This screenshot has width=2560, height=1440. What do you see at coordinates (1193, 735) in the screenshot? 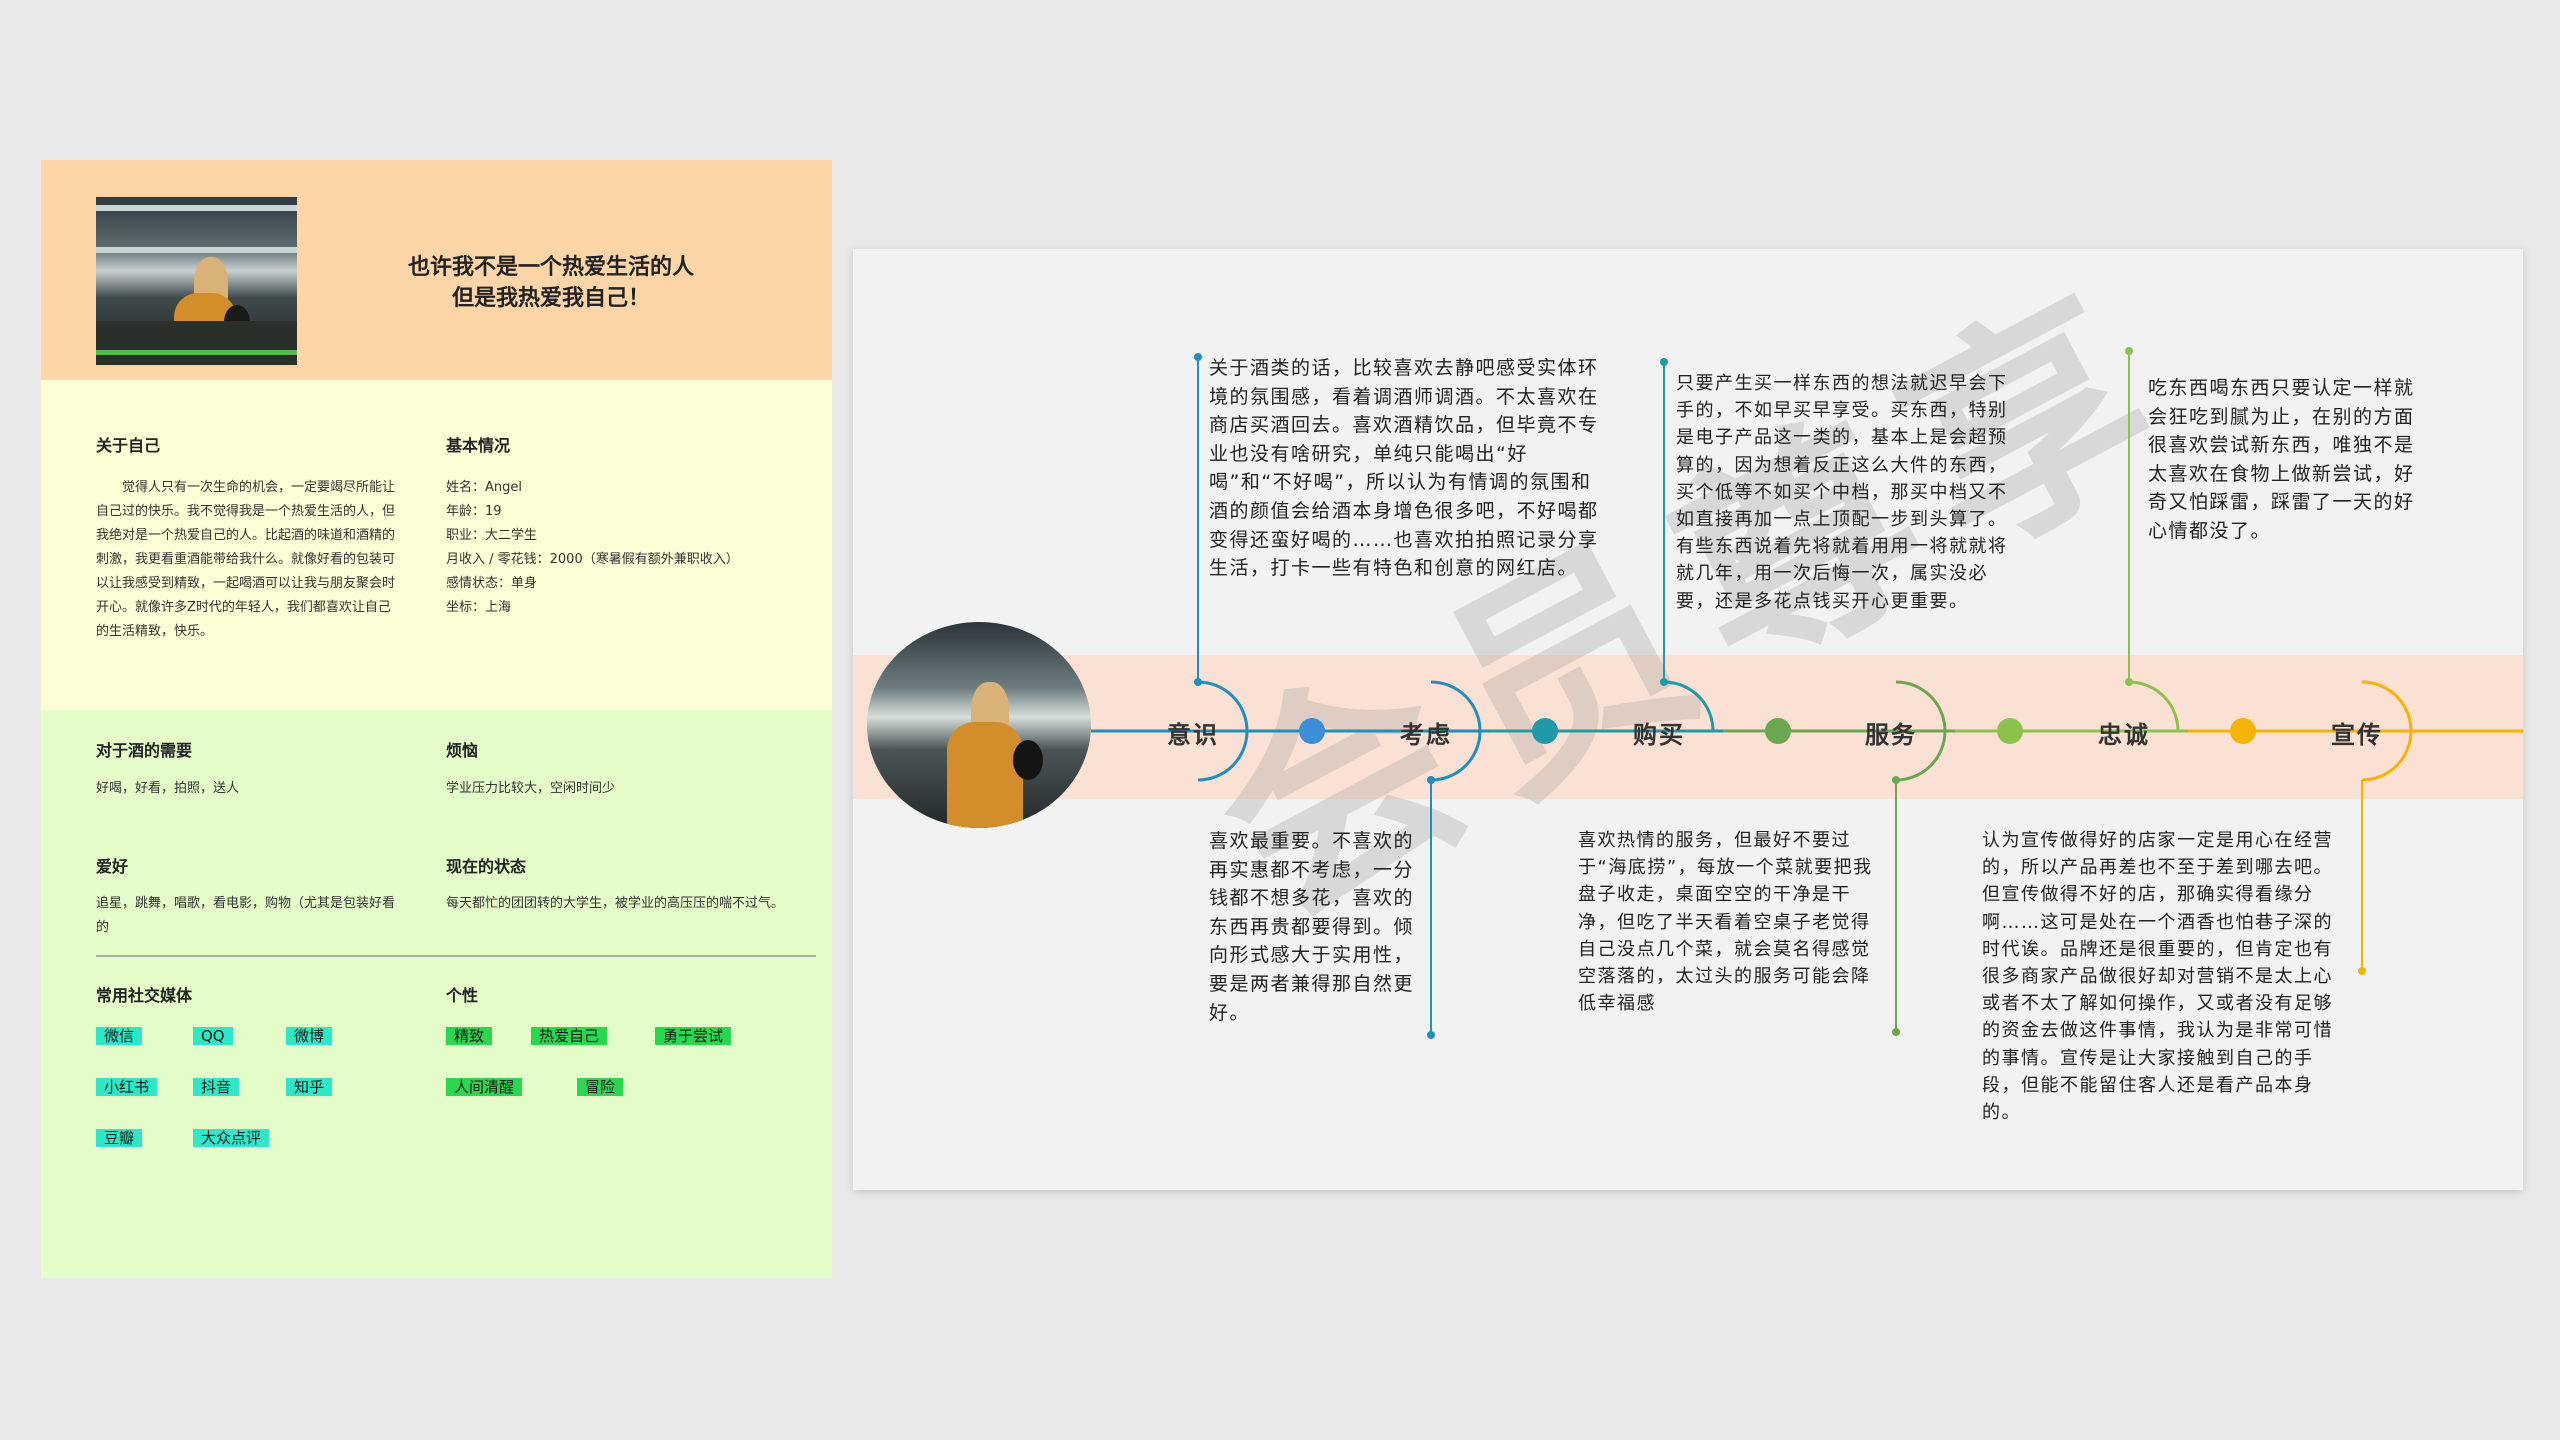
I see `stage-awareness-label: 意识` at bounding box center [1193, 735].